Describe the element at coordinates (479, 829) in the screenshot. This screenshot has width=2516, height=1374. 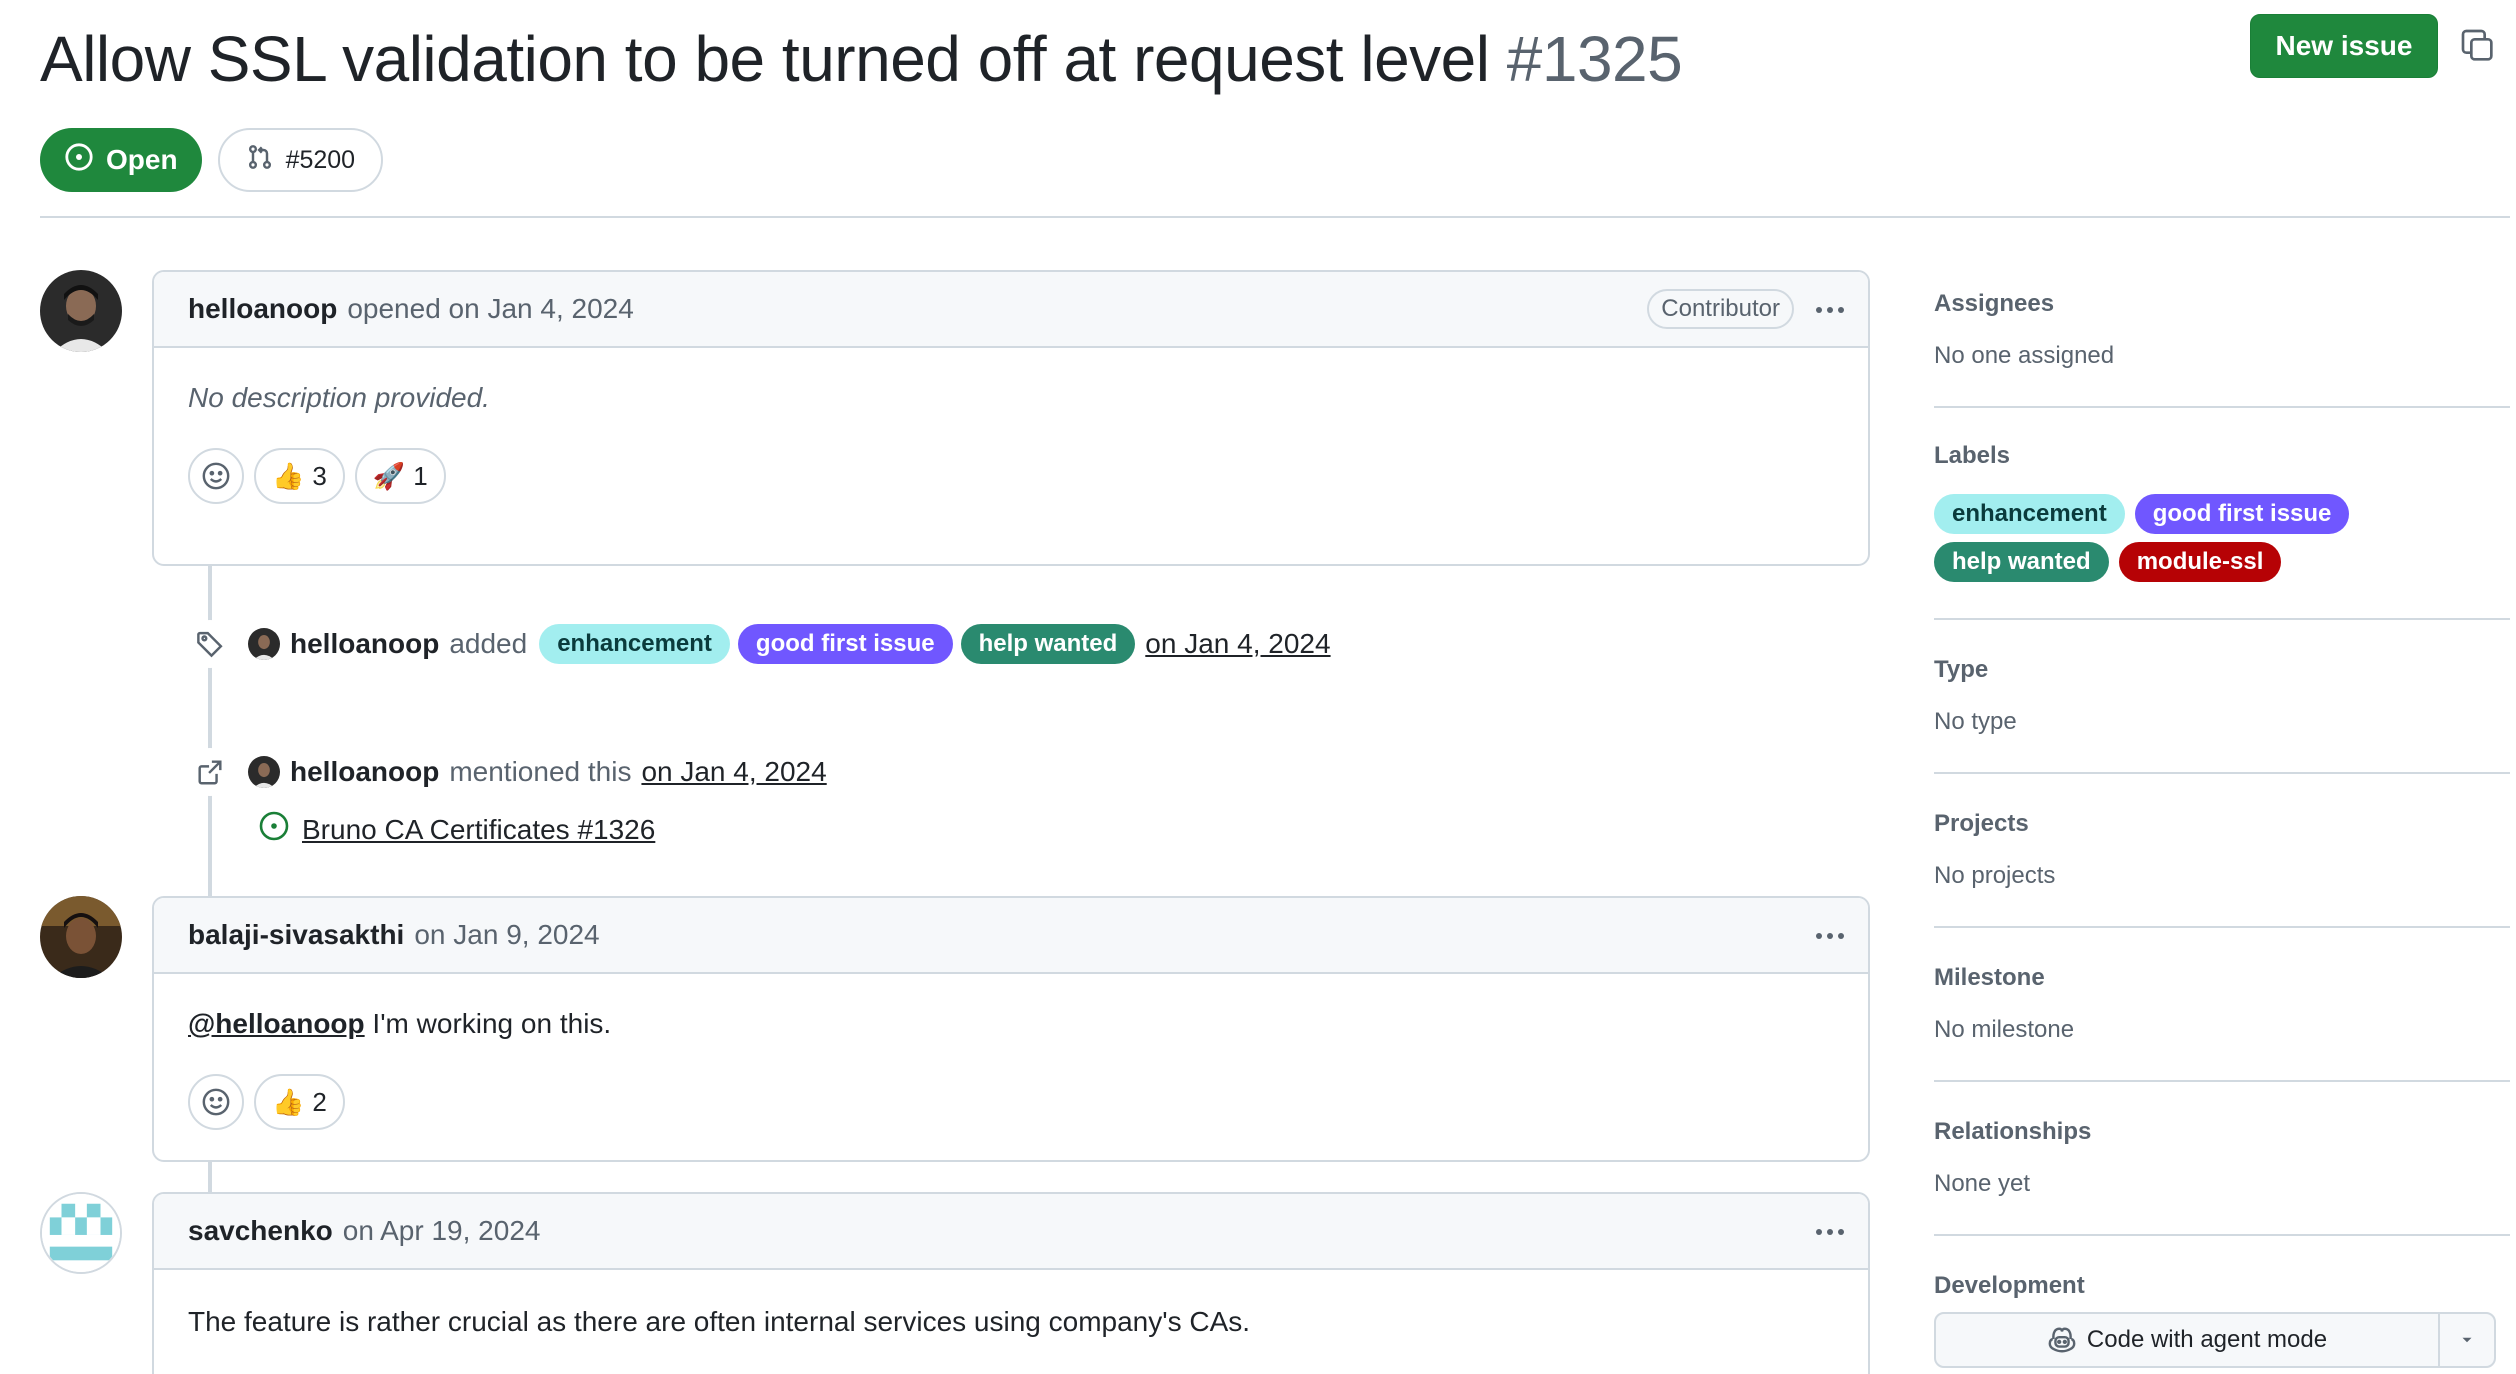
I see `referenced-issue-title: Bruno CA Certificates #1326` at that location.